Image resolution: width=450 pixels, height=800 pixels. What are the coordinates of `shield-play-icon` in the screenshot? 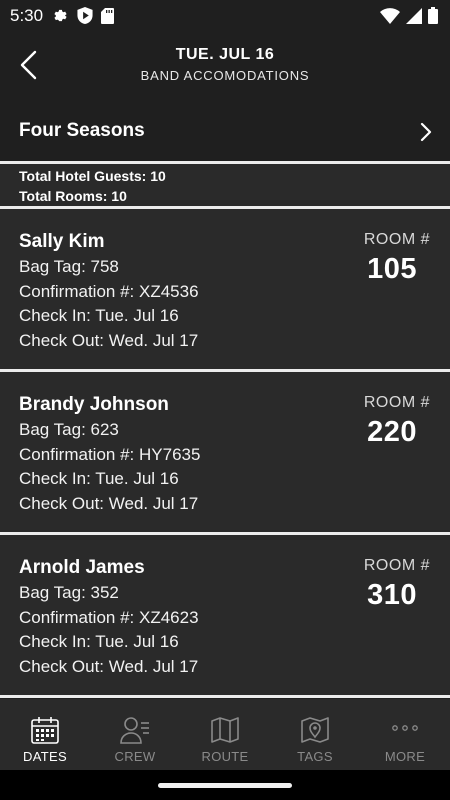 It's located at (85, 15).